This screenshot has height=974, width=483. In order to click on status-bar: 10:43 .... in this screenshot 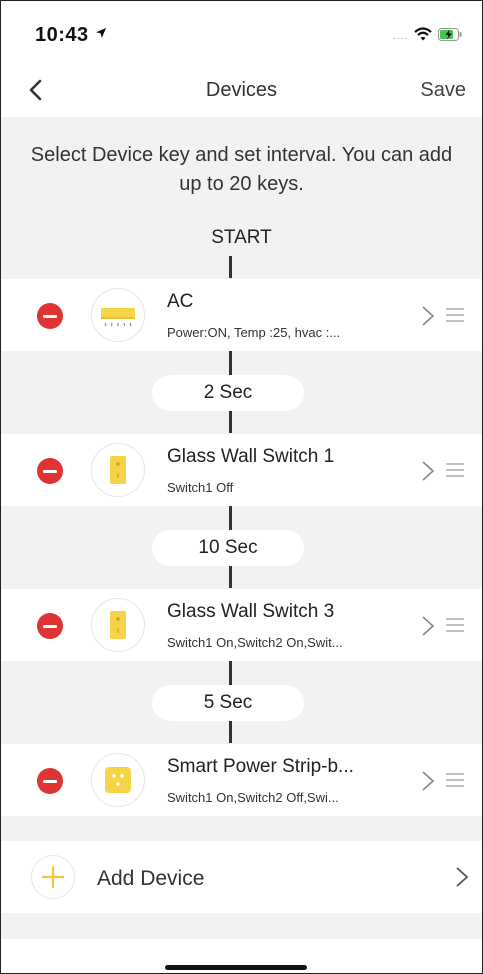, I will do `click(241, 32)`.